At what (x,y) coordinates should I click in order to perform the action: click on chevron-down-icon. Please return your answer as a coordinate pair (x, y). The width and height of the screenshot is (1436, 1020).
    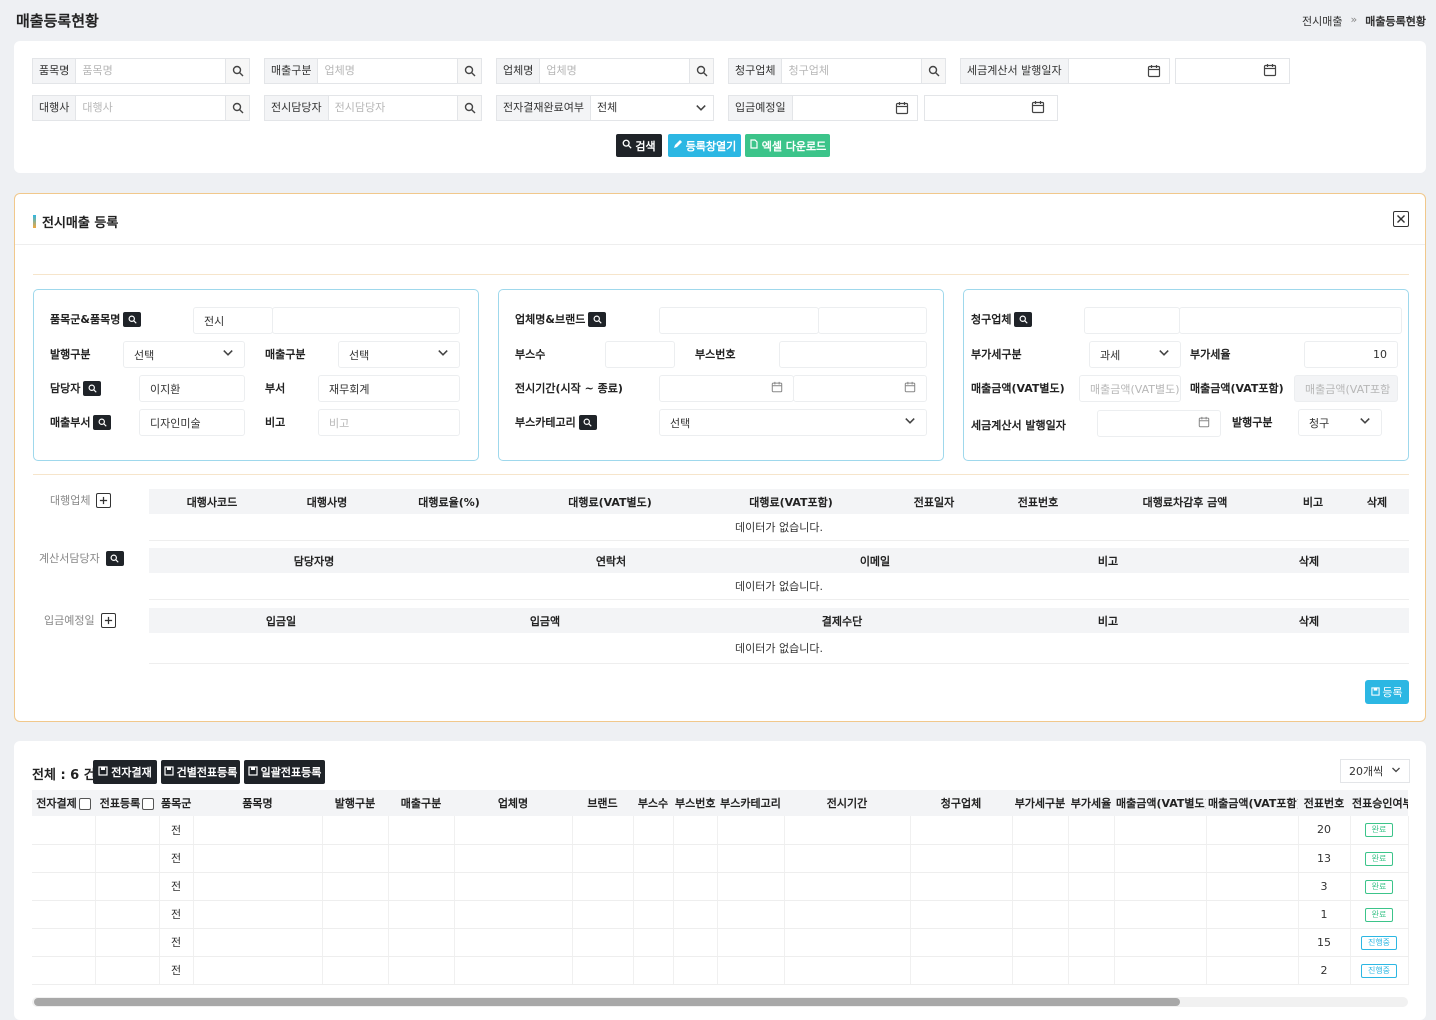
    Looking at the image, I should click on (701, 108).